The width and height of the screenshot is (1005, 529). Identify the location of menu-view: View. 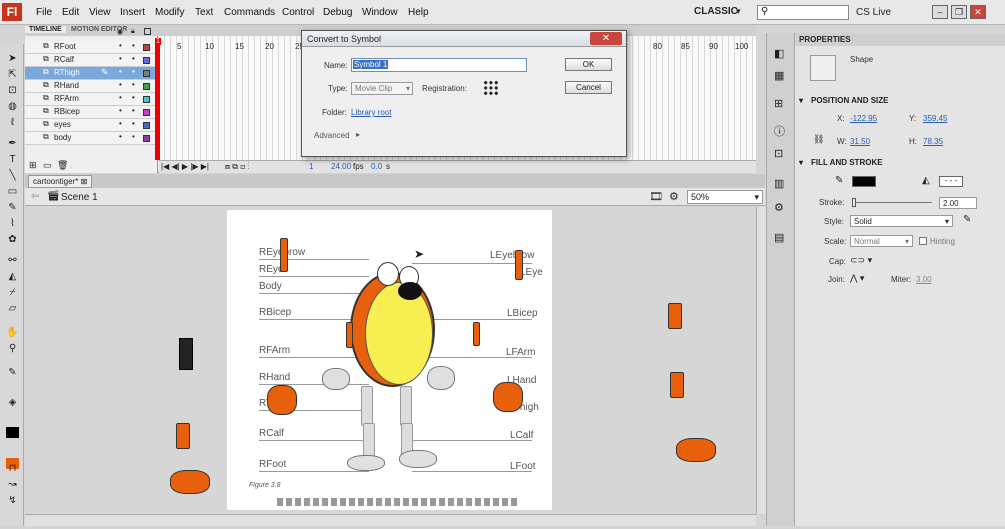
(100, 12).